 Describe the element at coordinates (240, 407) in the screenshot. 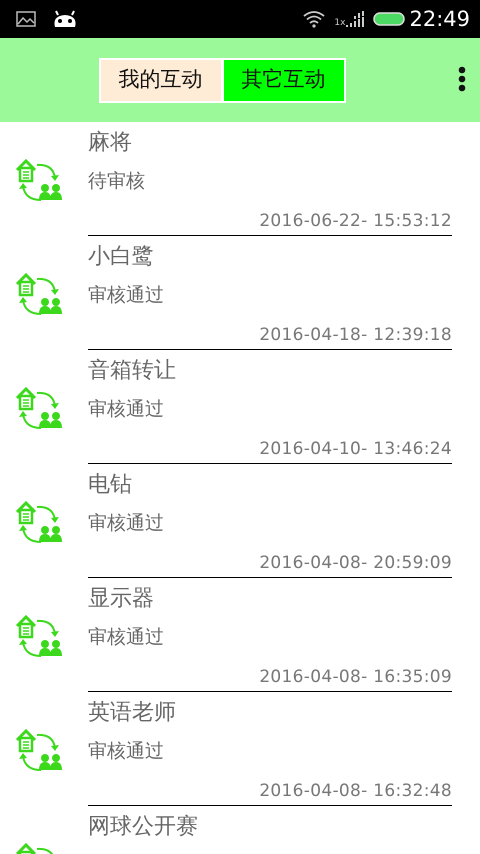

I see `list-item: 音箱转让 审核通过 2016-04-10- 13:46:24` at that location.